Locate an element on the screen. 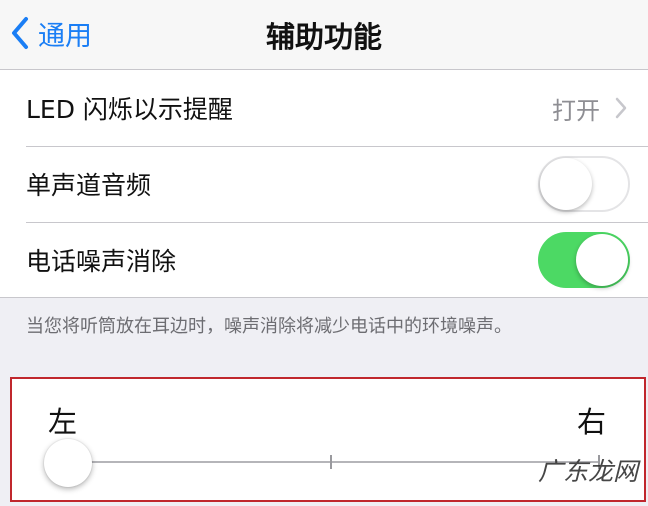 The image size is (648, 506). mono-audio-toggle is located at coordinates (584, 184).